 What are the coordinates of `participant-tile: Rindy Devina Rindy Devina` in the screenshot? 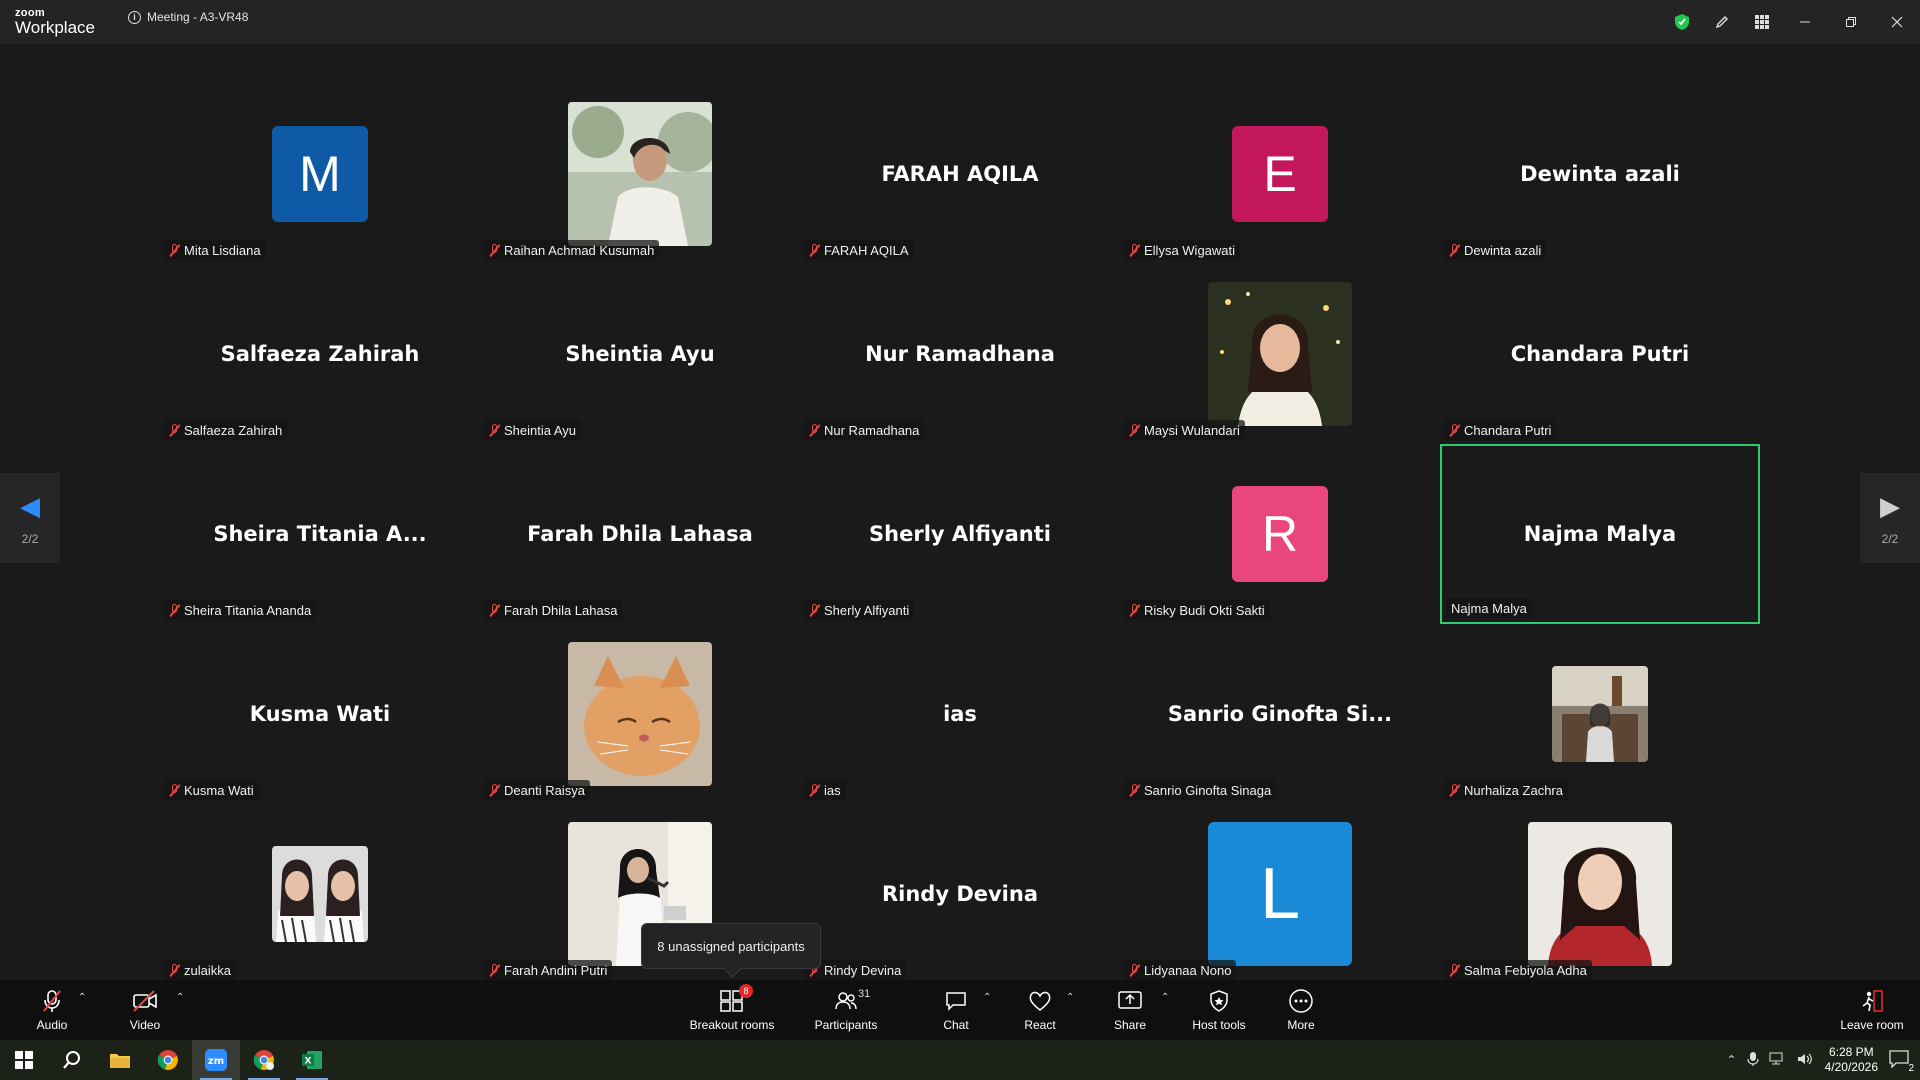 It's located at (960, 894).